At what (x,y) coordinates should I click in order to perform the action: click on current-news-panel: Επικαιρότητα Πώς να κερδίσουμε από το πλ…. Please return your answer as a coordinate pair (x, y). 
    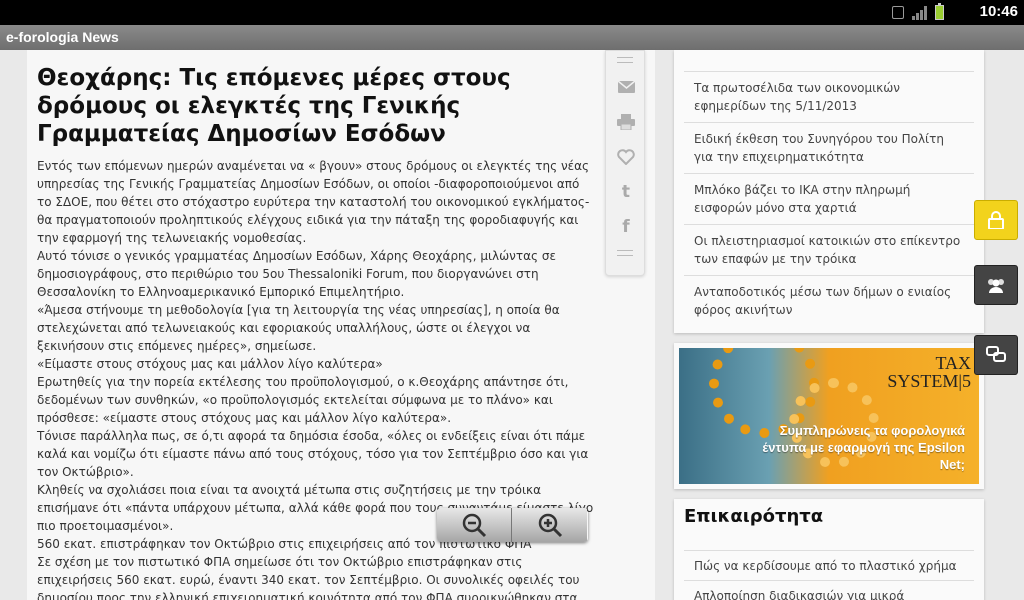
    Looking at the image, I should click on (829, 549).